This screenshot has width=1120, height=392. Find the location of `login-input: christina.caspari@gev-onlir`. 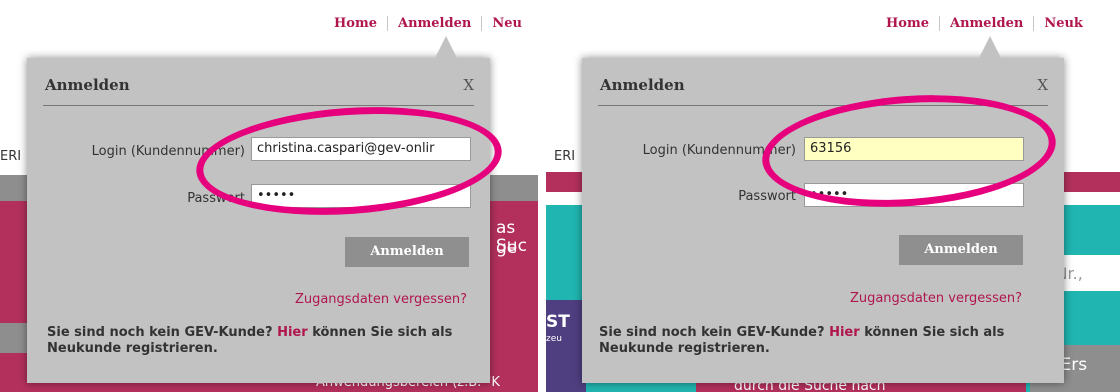

login-input: christina.caspari@gev-onlir is located at coordinates (361, 149).